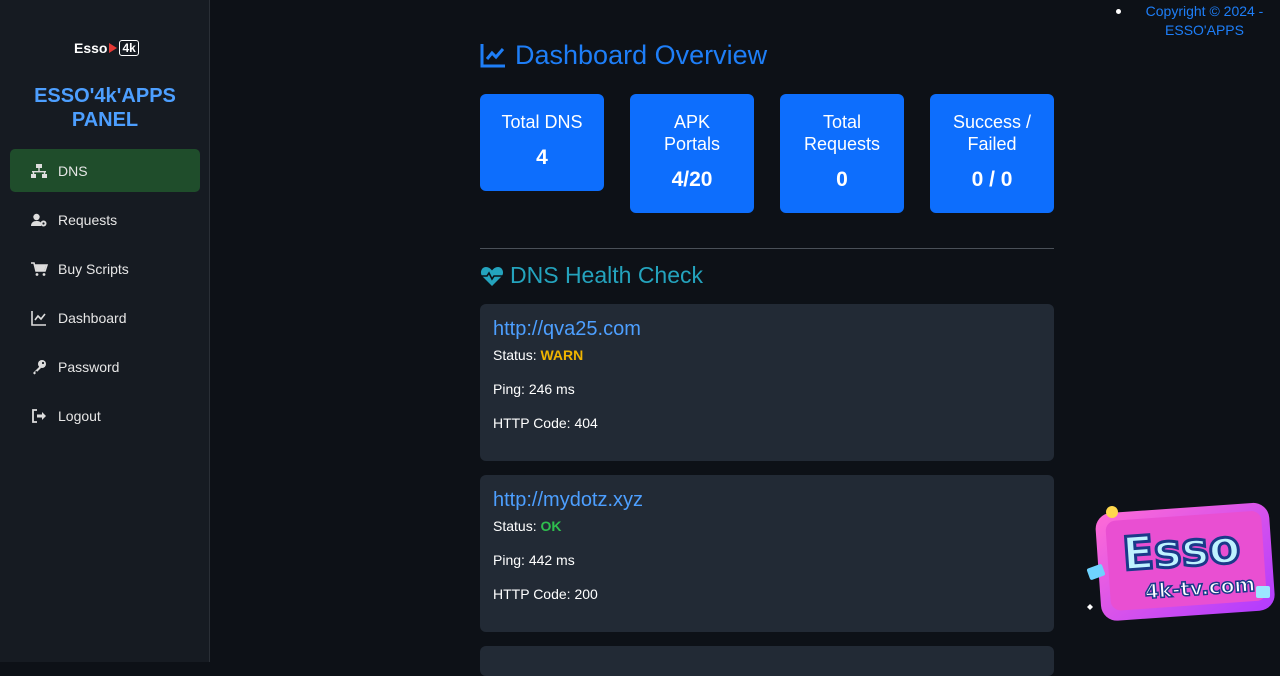 The height and width of the screenshot is (676, 1280). I want to click on heart-pulse-icon, so click(492, 276).